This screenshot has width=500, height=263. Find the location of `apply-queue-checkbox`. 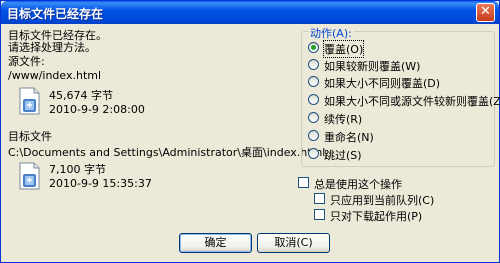

apply-queue-checkbox is located at coordinates (319, 198).